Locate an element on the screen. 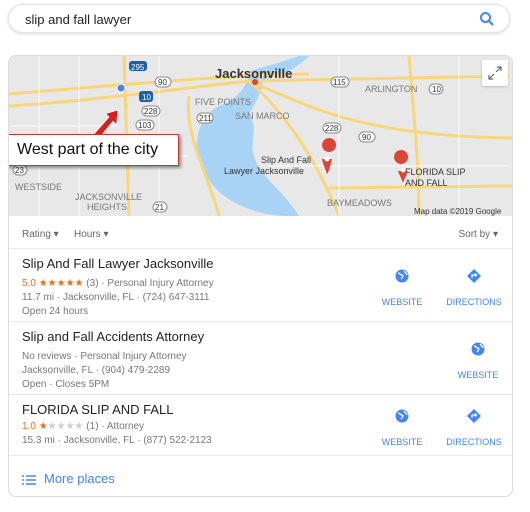 The width and height of the screenshot is (530, 512). shield-90b: 90 is located at coordinates (367, 137).